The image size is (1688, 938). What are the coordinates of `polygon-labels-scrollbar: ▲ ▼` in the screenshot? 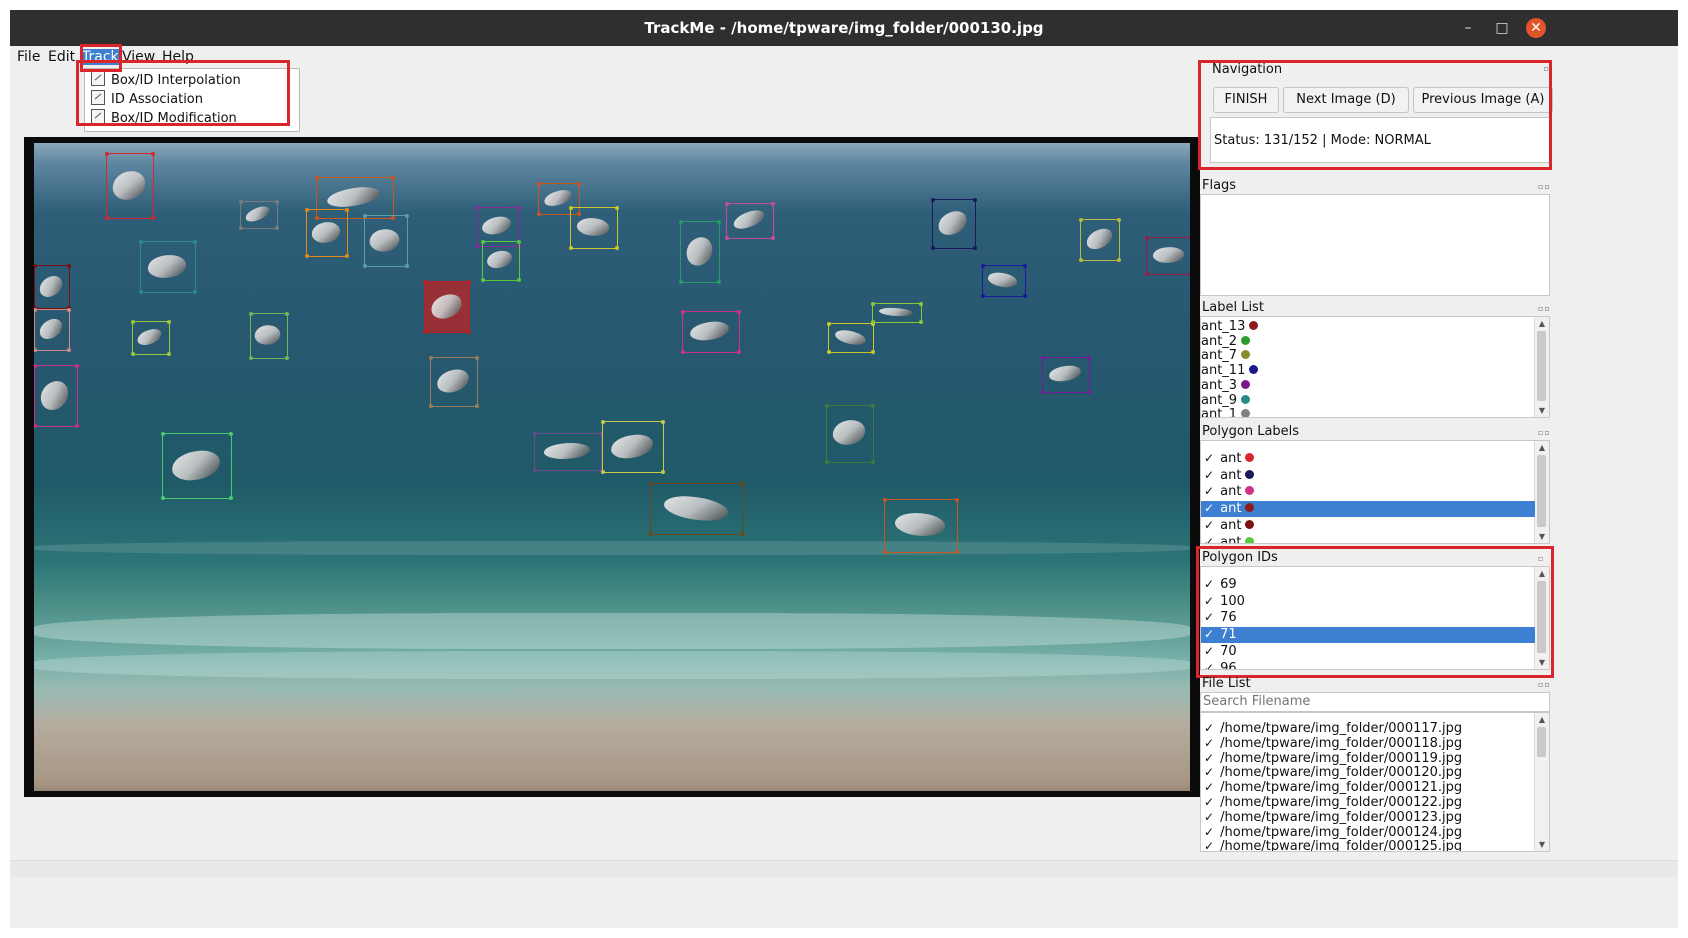 It's located at (1541, 492).